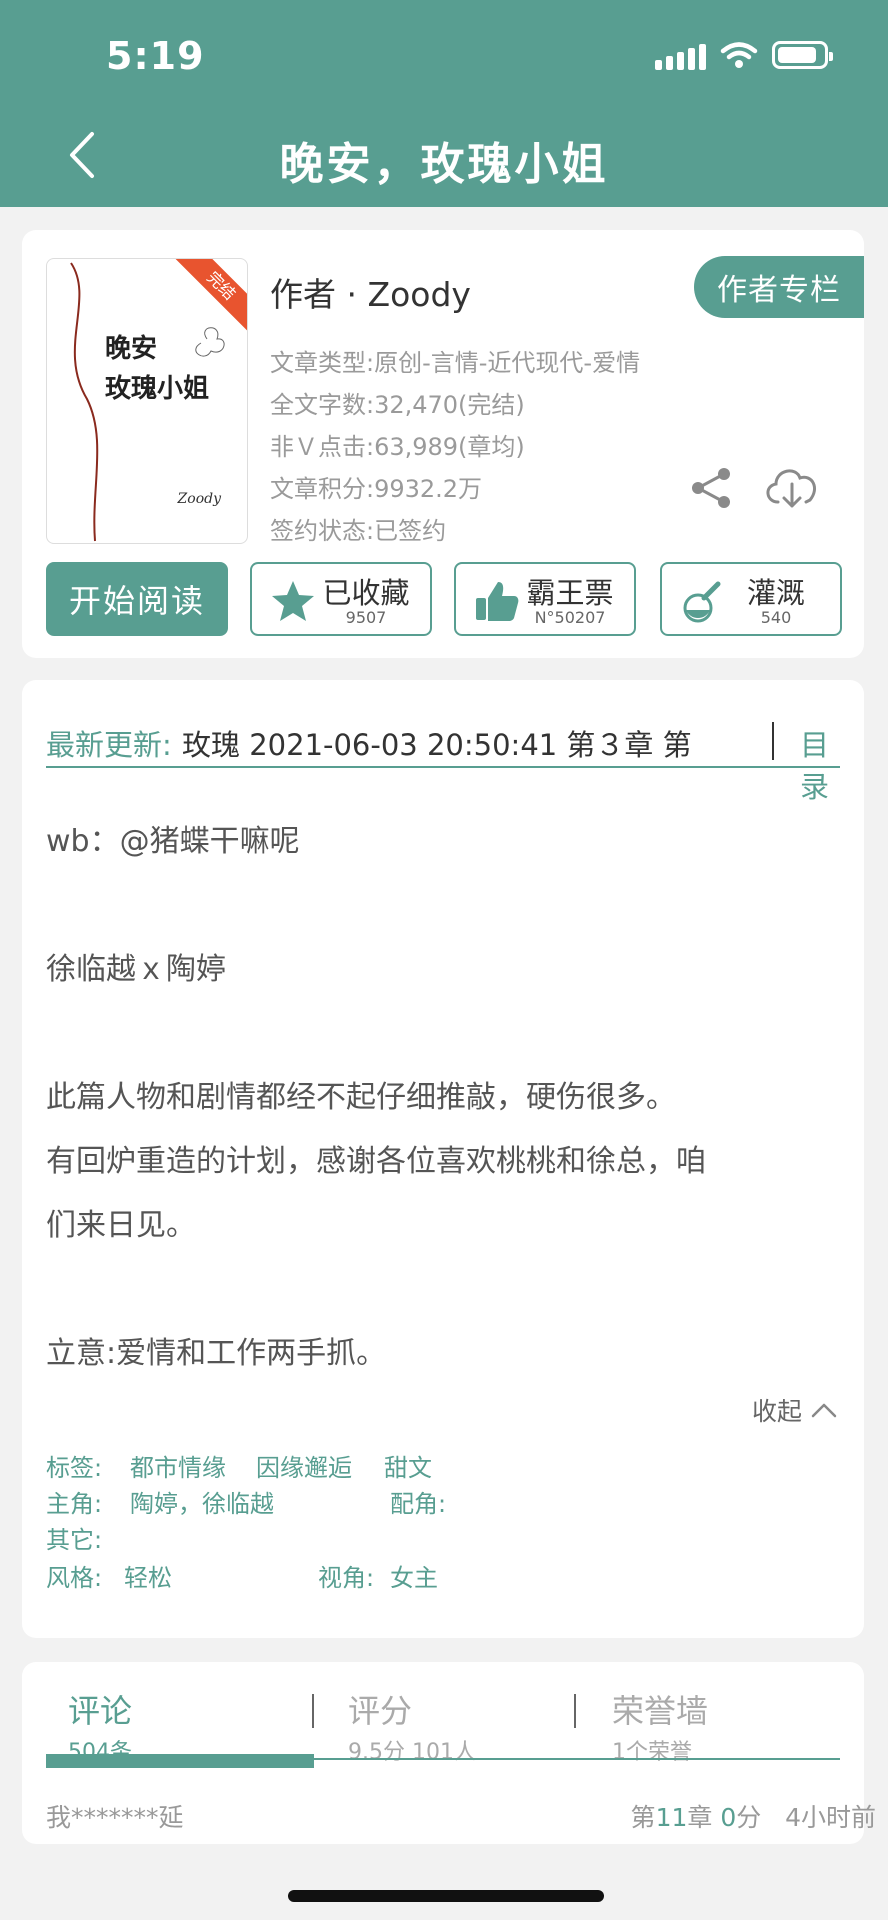 This screenshot has height=1920, width=888. I want to click on water-count: 540, so click(776, 617).